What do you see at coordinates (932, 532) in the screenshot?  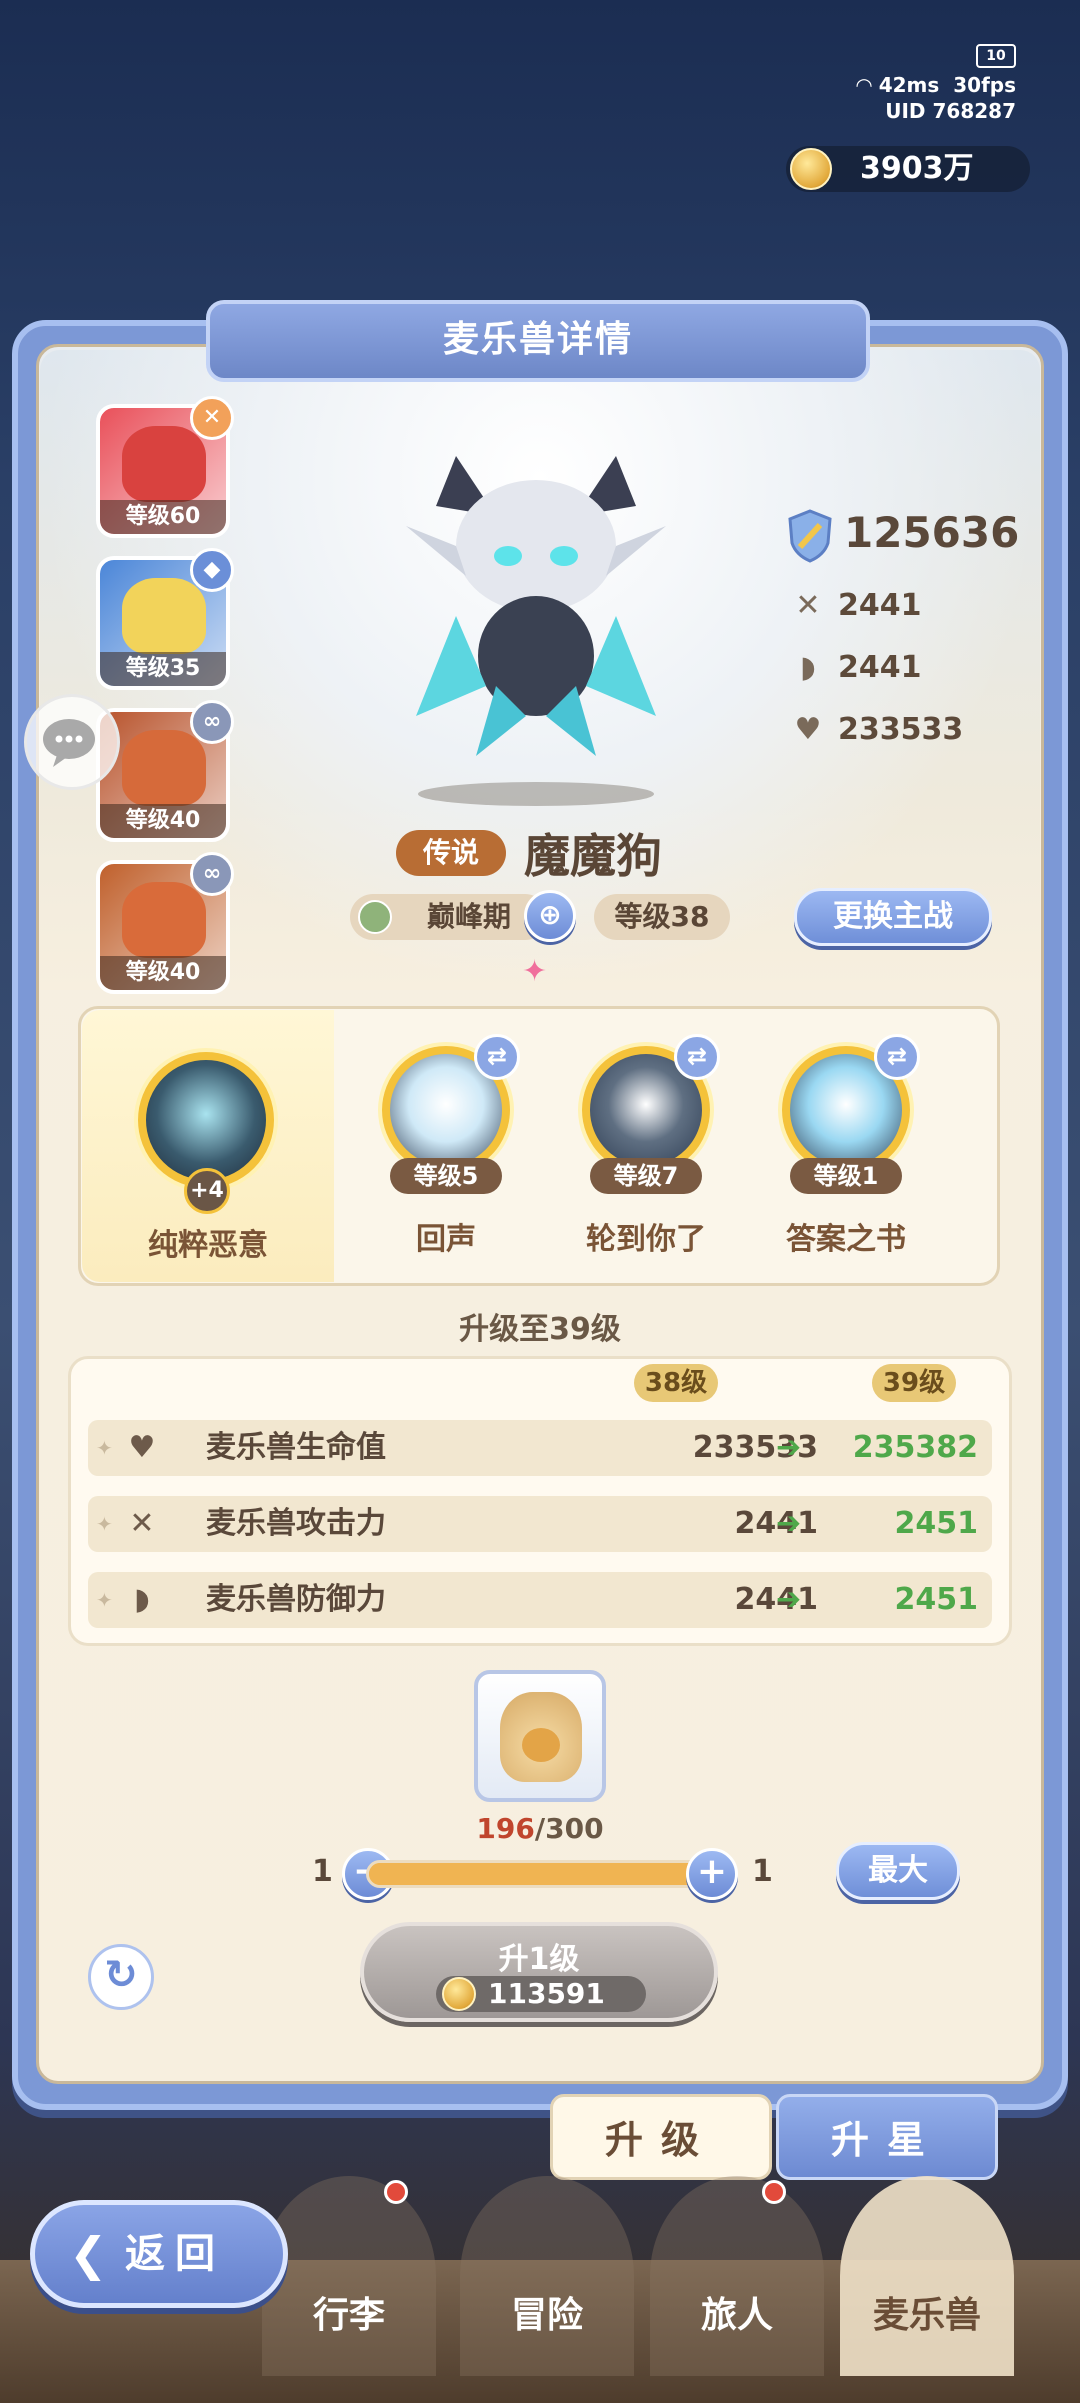 I see `power-value: 125636` at bounding box center [932, 532].